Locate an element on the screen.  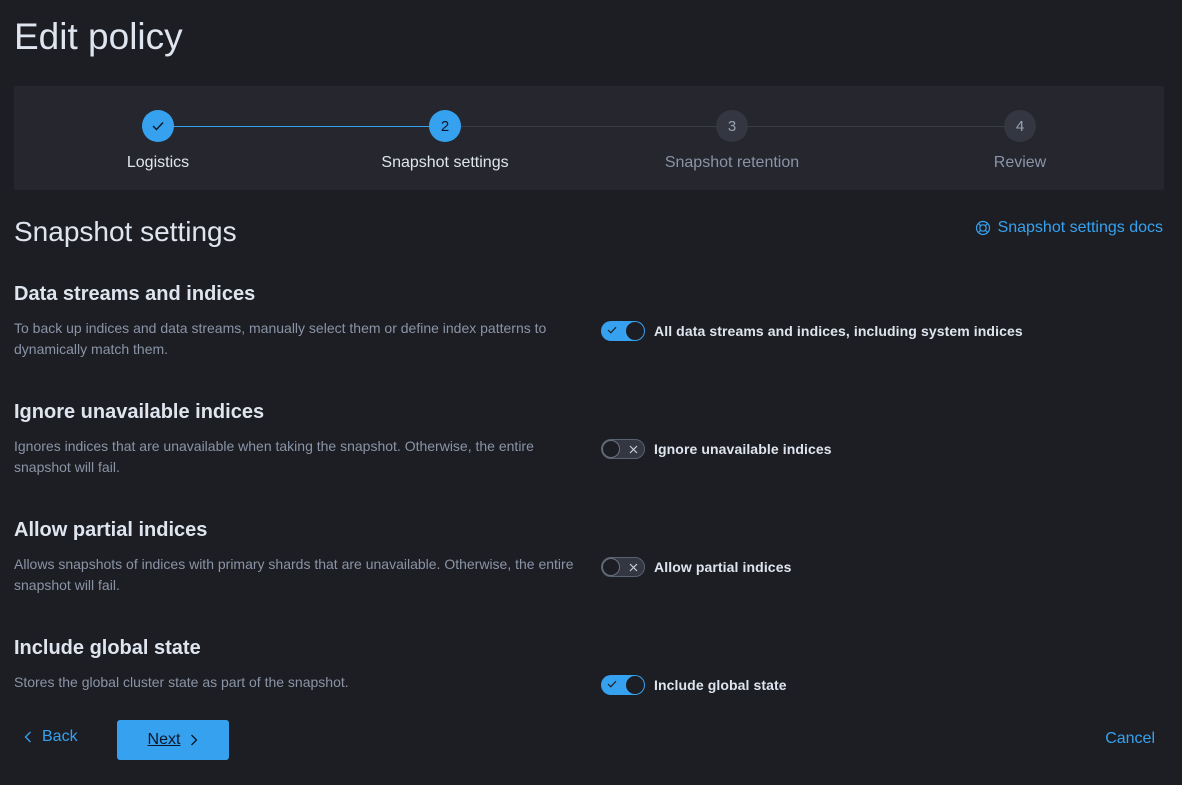
chevron-right-icon is located at coordinates (194, 740).